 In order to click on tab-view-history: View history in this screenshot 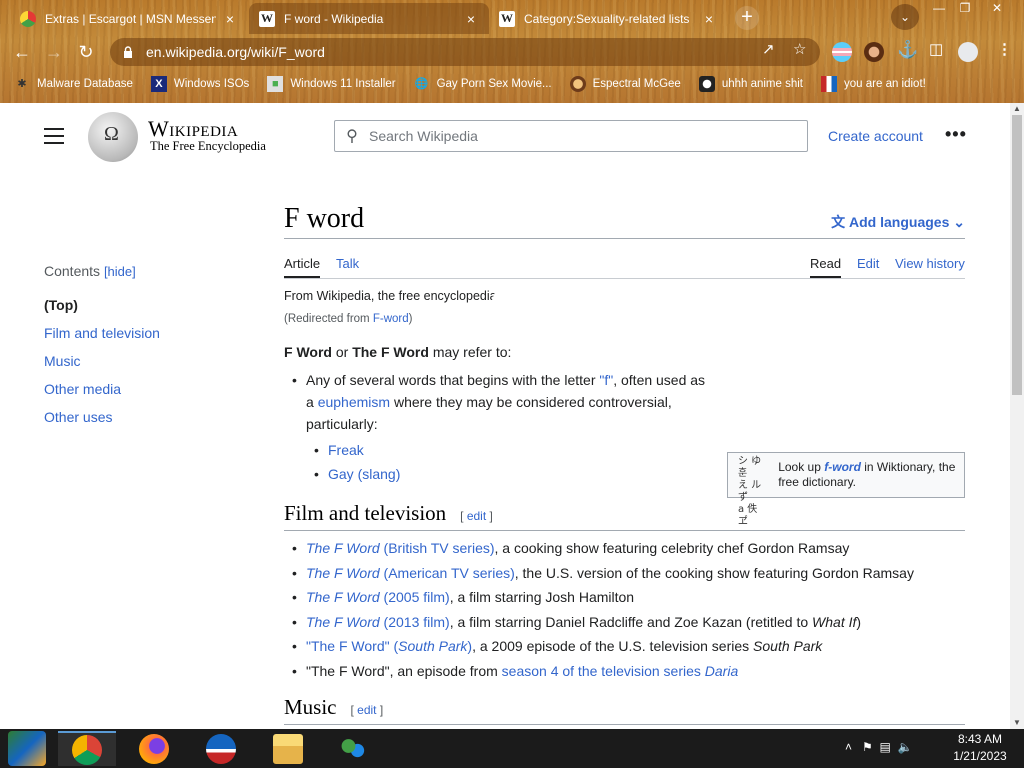, I will do `click(930, 263)`.